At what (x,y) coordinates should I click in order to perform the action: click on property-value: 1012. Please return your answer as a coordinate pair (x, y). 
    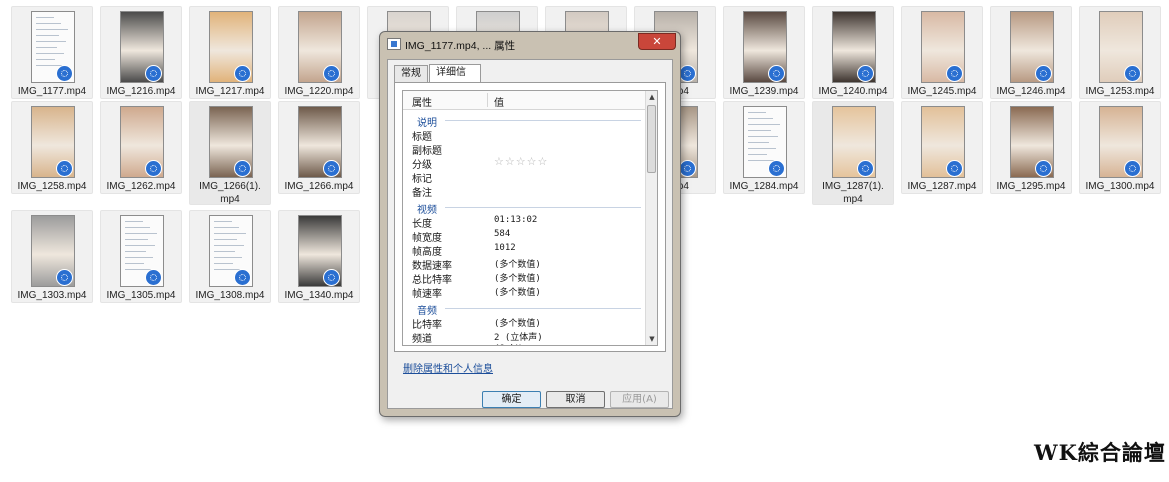
    Looking at the image, I should click on (505, 248).